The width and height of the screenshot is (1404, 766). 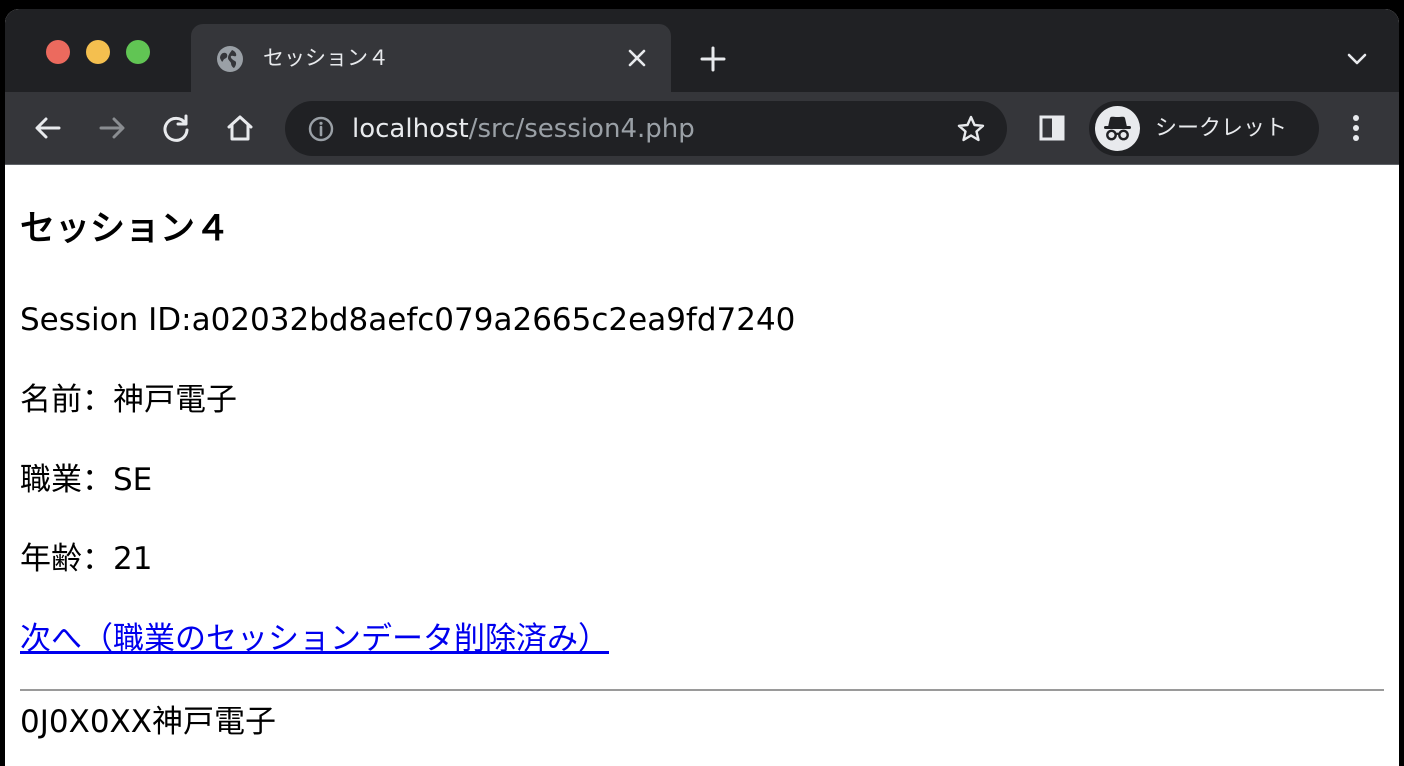 I want to click on url-text: localhost/src/session4.php, so click(x=523, y=129).